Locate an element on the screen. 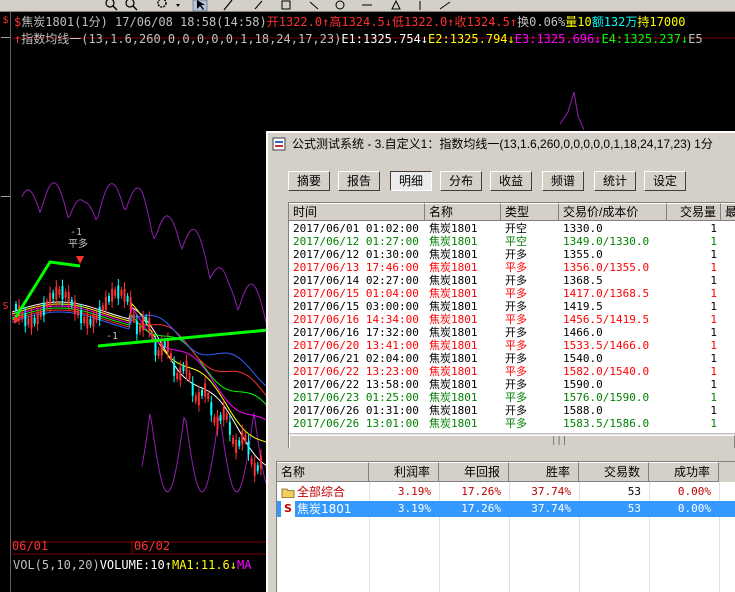 This screenshot has width=735, height=592. table-row: 2017/06/16 17:32:00 焦炭1801 开多 1466.0 1 is located at coordinates (512, 332).